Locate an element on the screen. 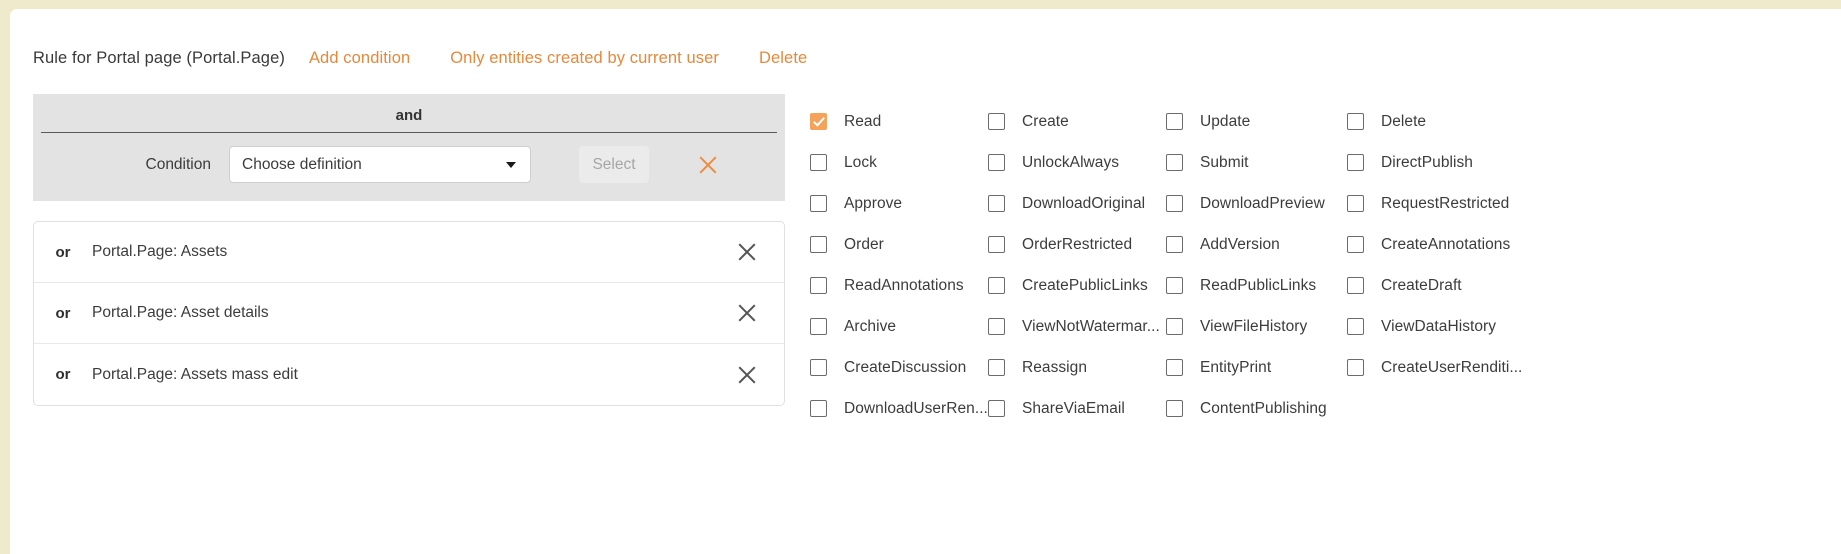 This screenshot has height=554, width=1841. add-condition-link: Add condition is located at coordinates (359, 58).